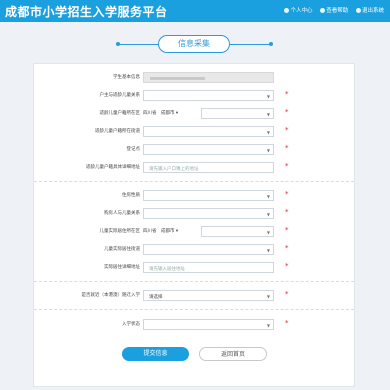  Describe the element at coordinates (208, 95) in the screenshot. I see `household-relation-select: ▼` at that location.